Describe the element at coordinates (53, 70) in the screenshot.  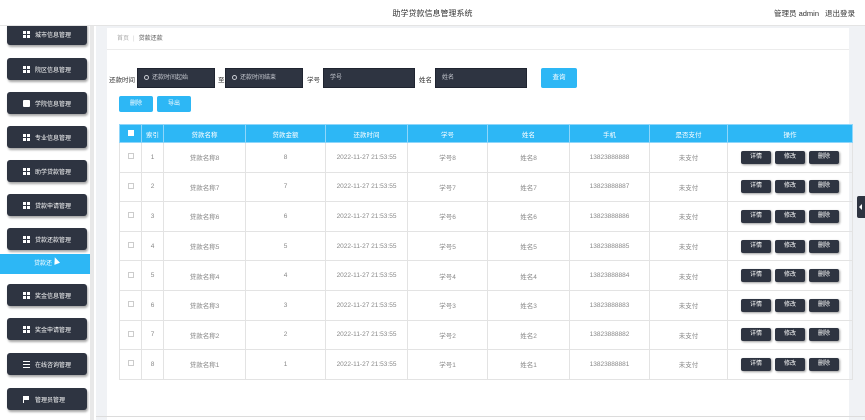
I see `sidebar-item-label: 院区信息管理` at that location.